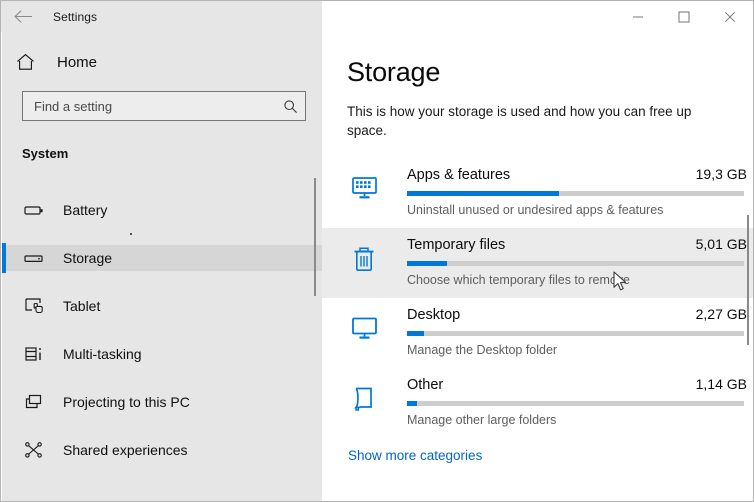 This screenshot has width=754, height=502. What do you see at coordinates (482, 350) in the screenshot?
I see `storage-category-subtitle: Manage the Desktop folder` at bounding box center [482, 350].